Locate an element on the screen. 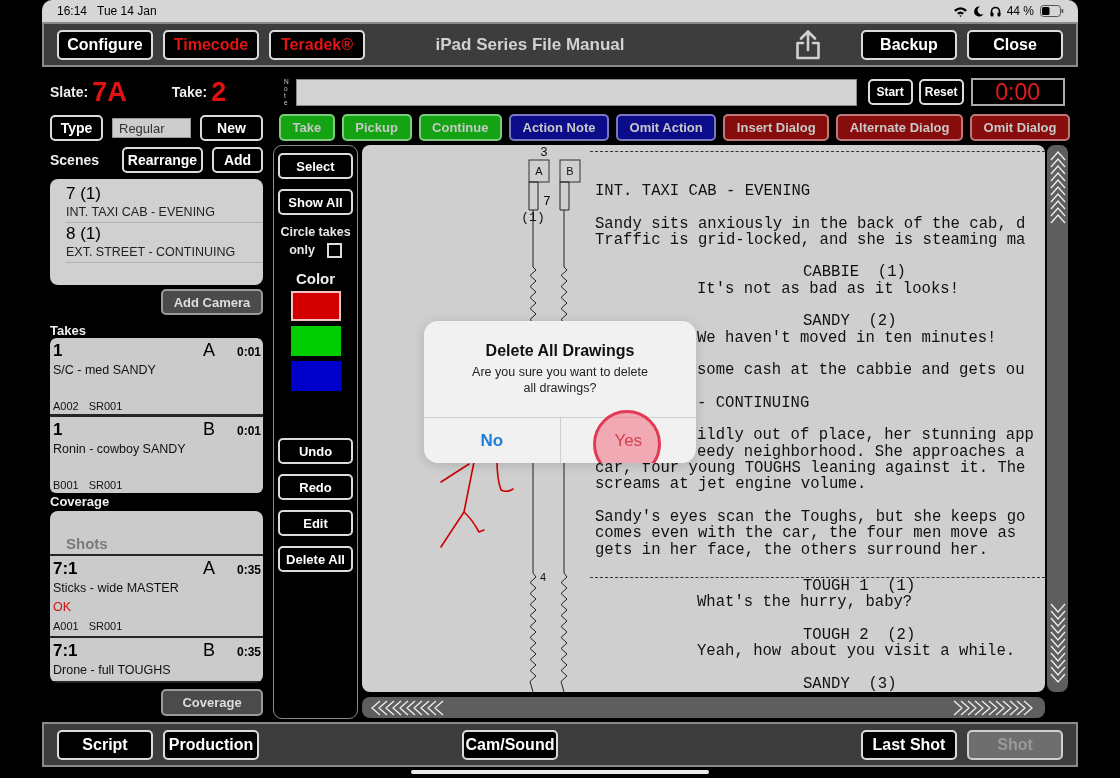 The width and height of the screenshot is (1120, 778). share-button is located at coordinates (808, 44).